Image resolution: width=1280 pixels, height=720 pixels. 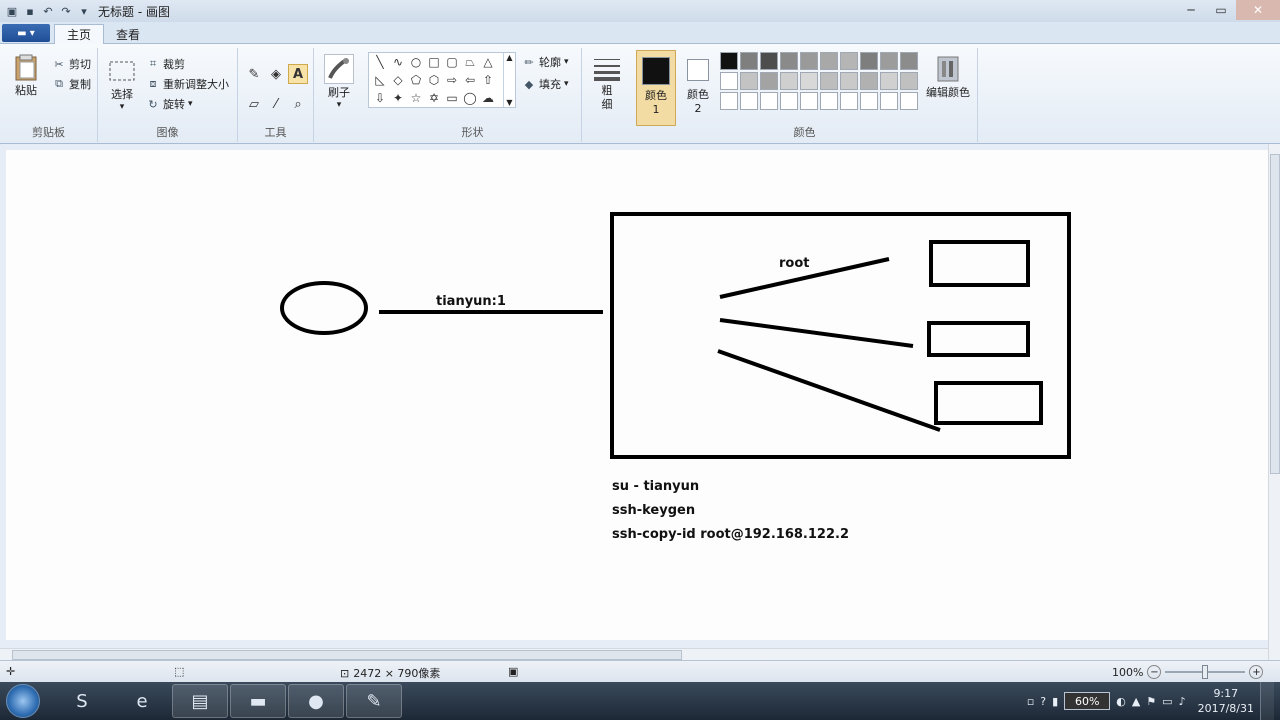 What do you see at coordinates (434, 62) in the screenshot?
I see `rectangle-shape-icon: □` at bounding box center [434, 62].